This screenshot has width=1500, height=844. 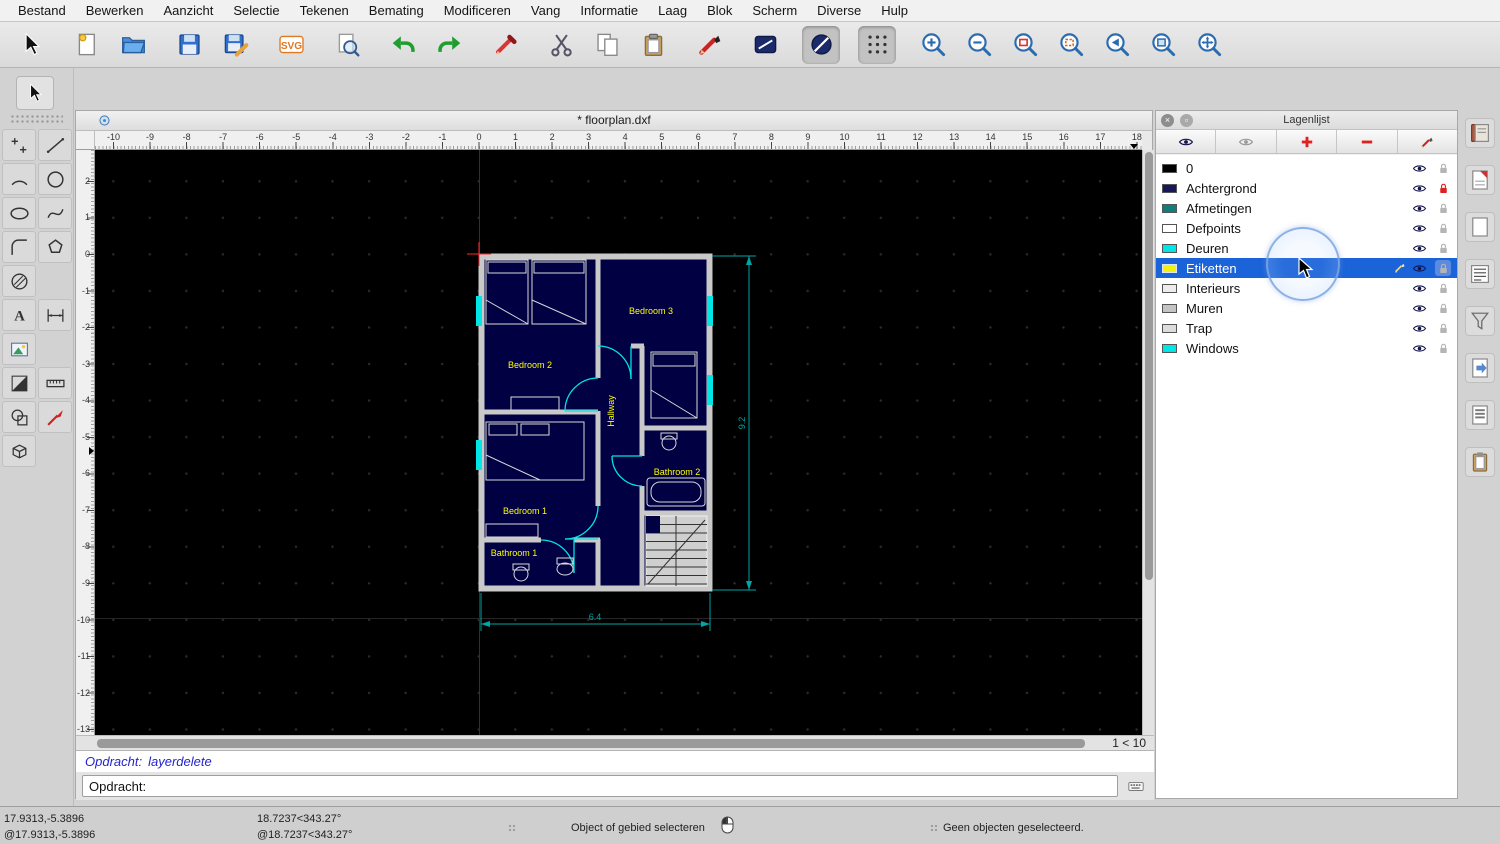 I want to click on zoom-window-button, so click(x=1163, y=45).